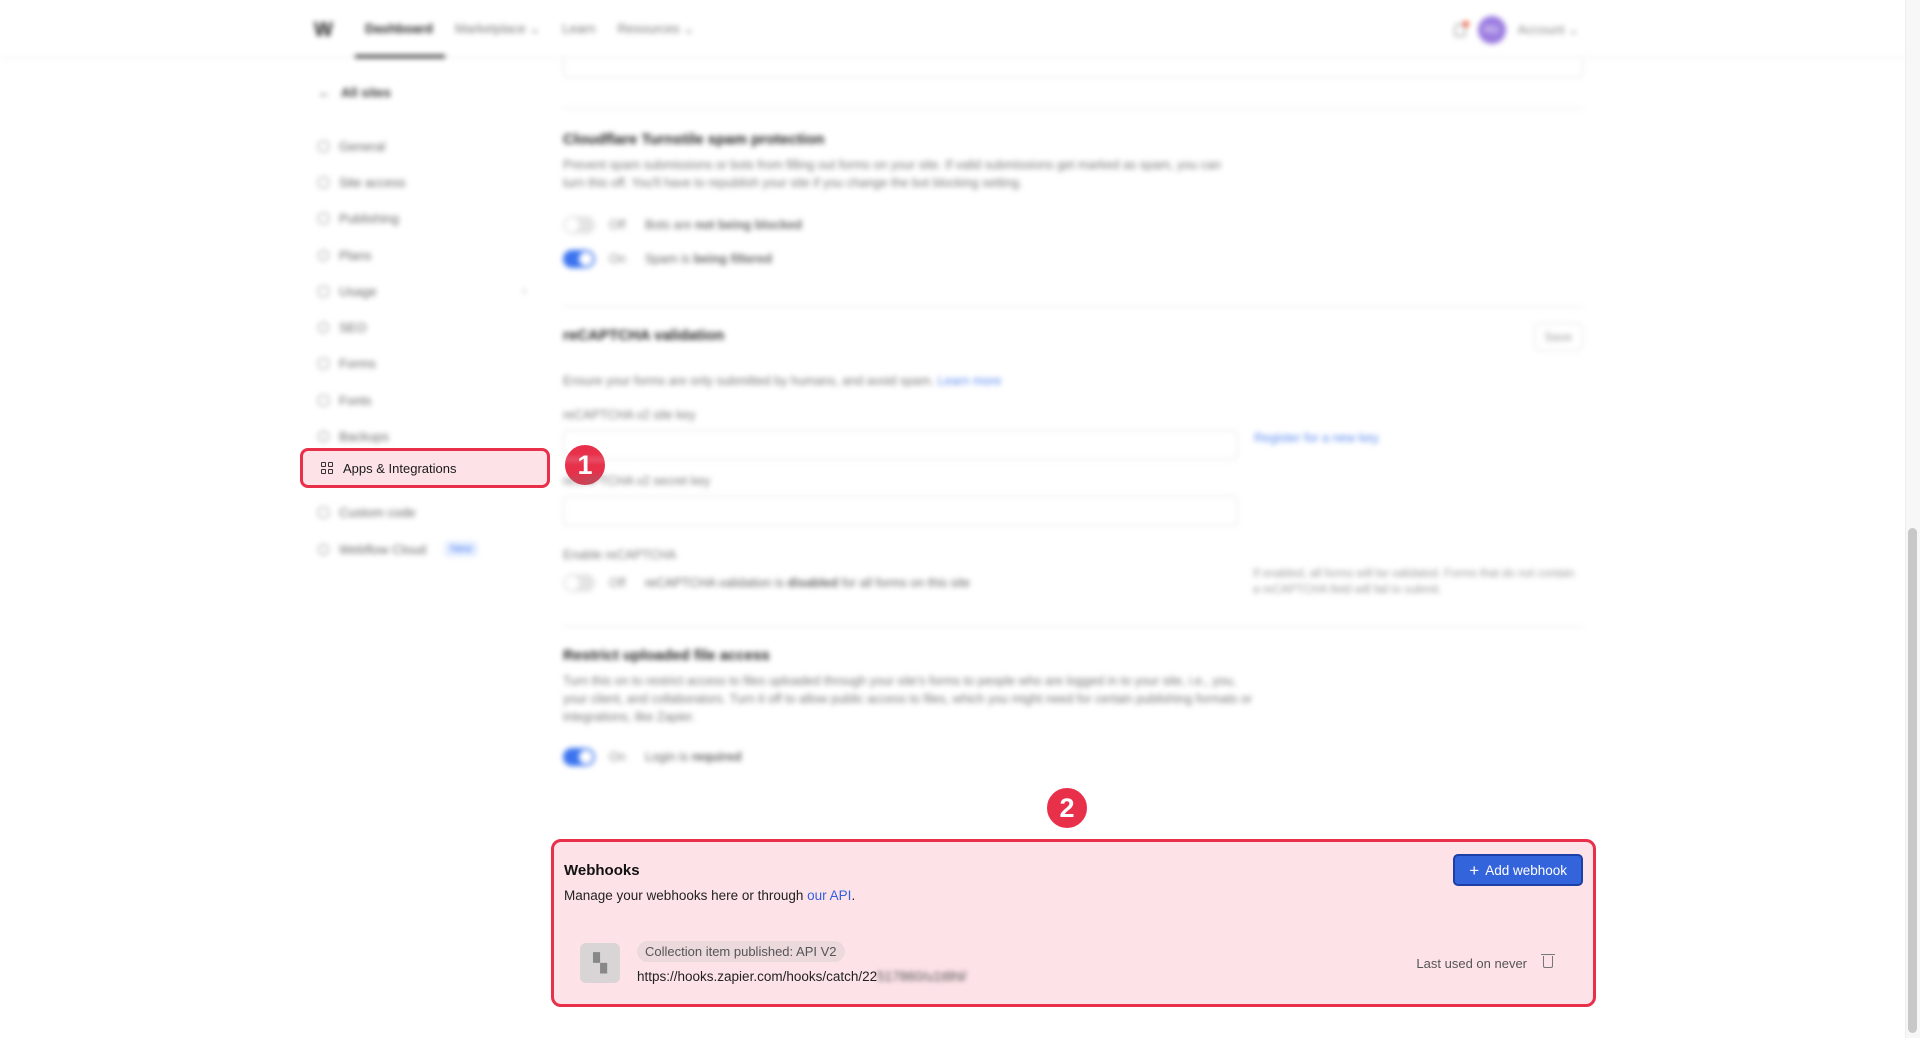  Describe the element at coordinates (1558, 337) in the screenshot. I see `recaptcha-save-button: Save` at that location.